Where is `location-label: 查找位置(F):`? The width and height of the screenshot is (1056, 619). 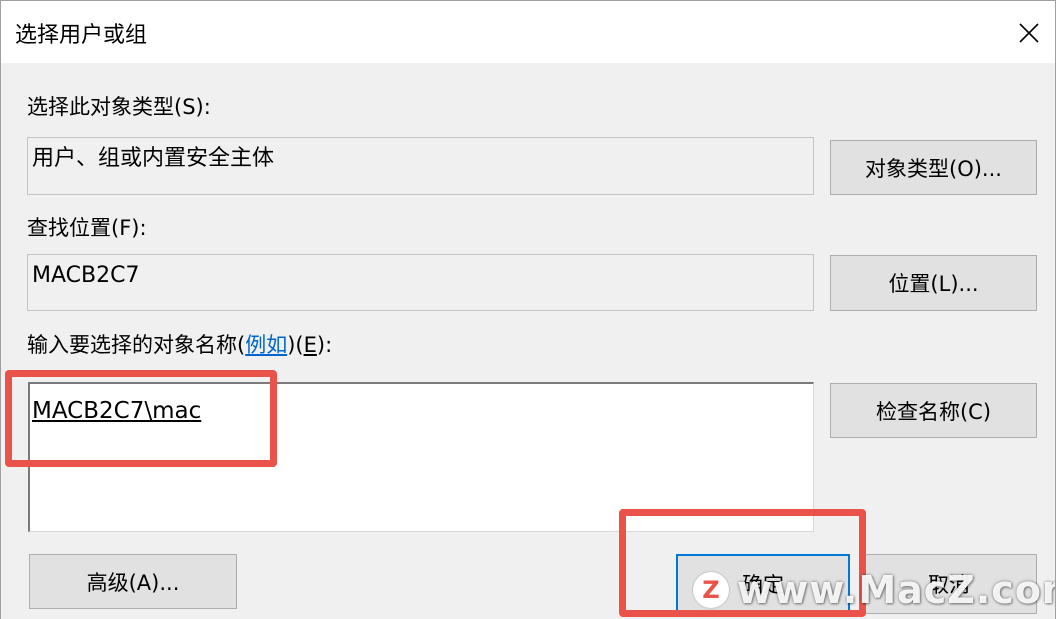 location-label: 查找位置(F): is located at coordinates (87, 228).